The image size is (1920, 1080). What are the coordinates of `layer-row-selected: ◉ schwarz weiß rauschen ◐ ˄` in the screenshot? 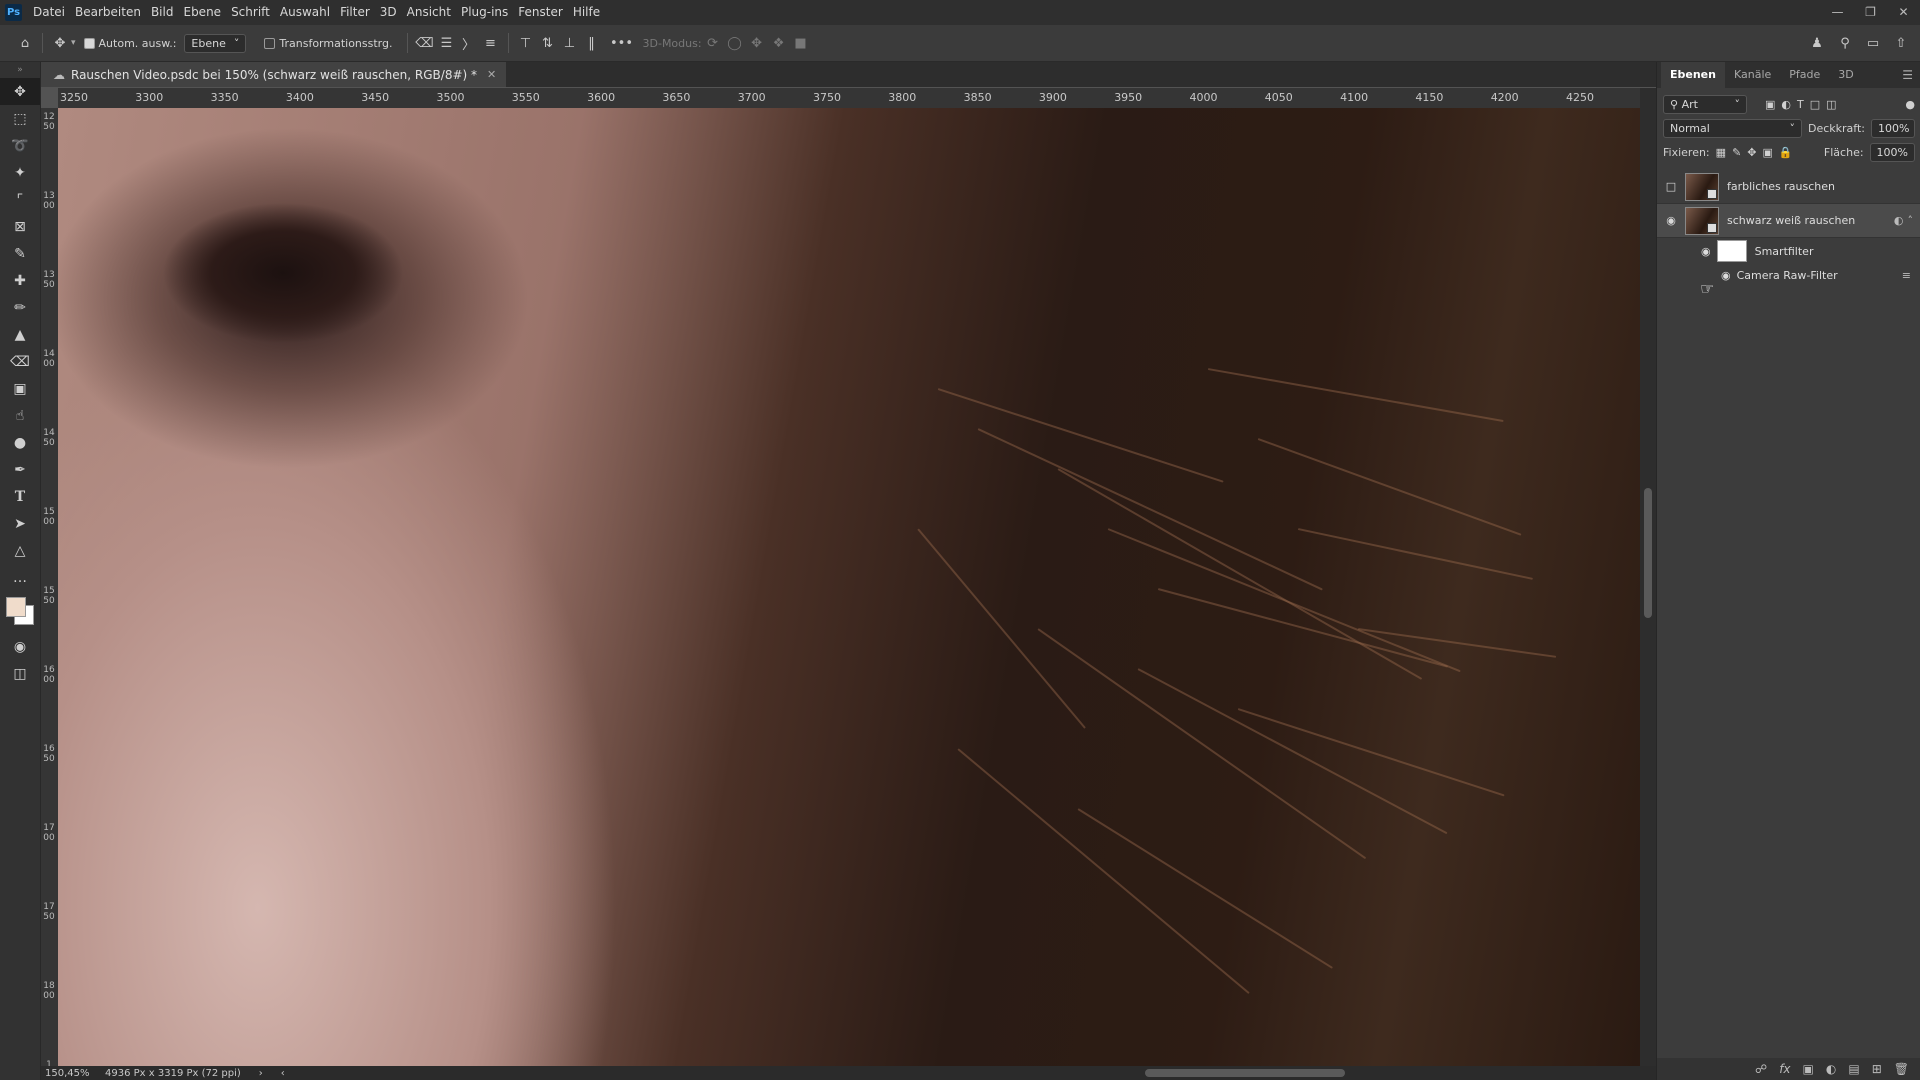 It's located at (1788, 221).